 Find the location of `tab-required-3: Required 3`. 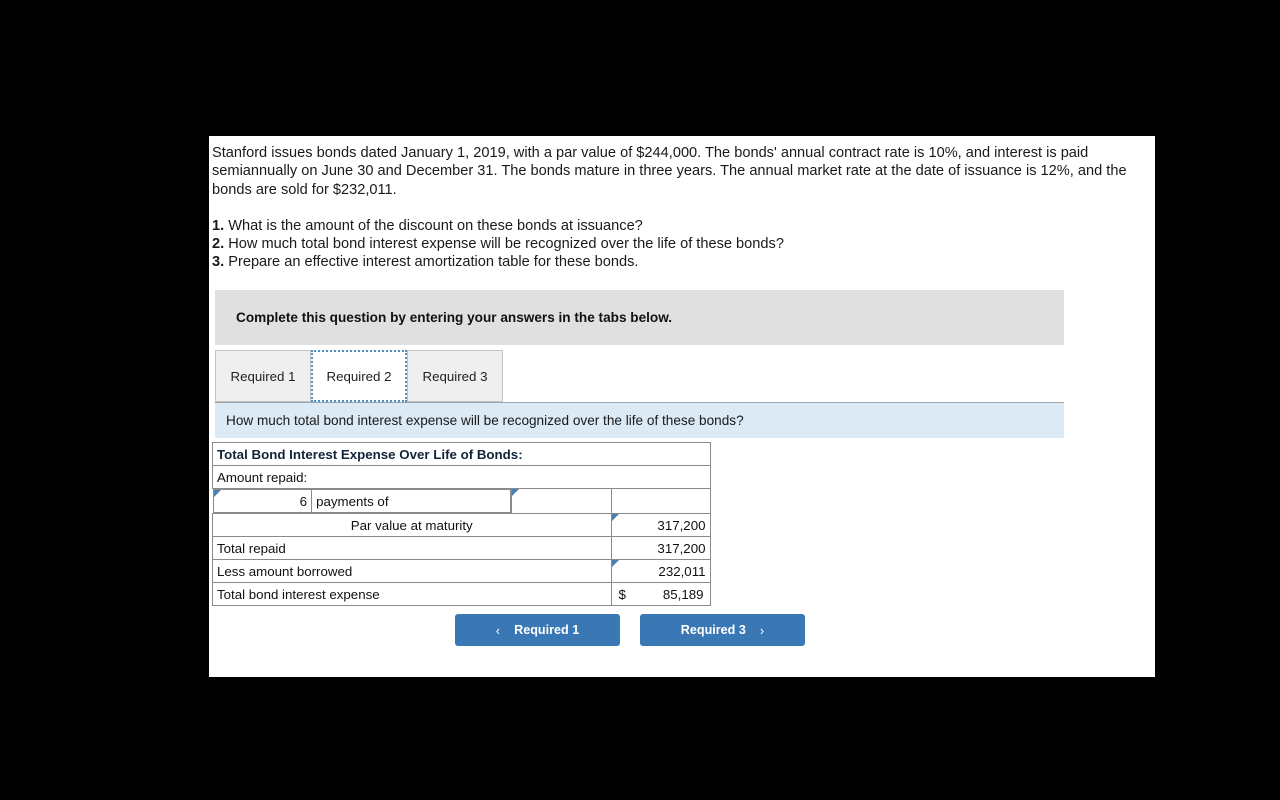

tab-required-3: Required 3 is located at coordinates (455, 376).